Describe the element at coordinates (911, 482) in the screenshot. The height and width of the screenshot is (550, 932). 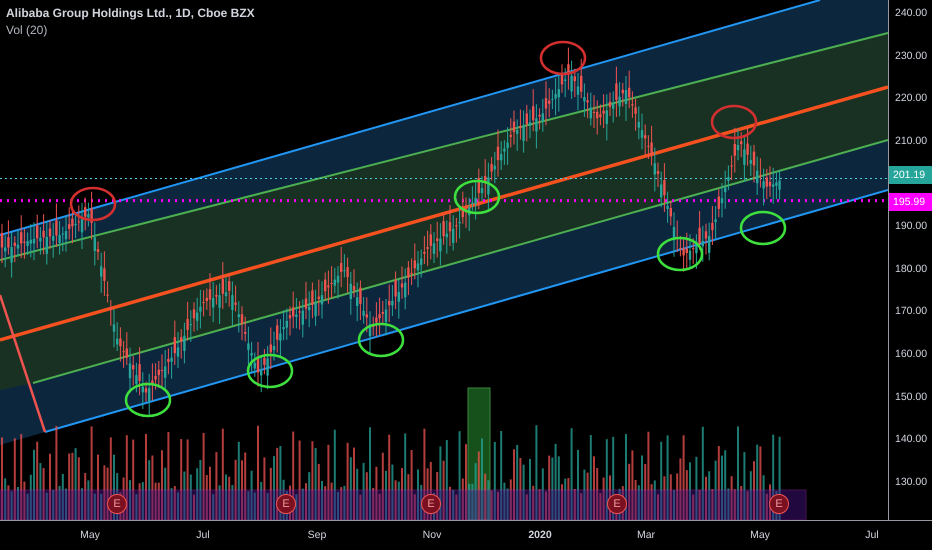
I see `price-tick: 130.00` at that location.